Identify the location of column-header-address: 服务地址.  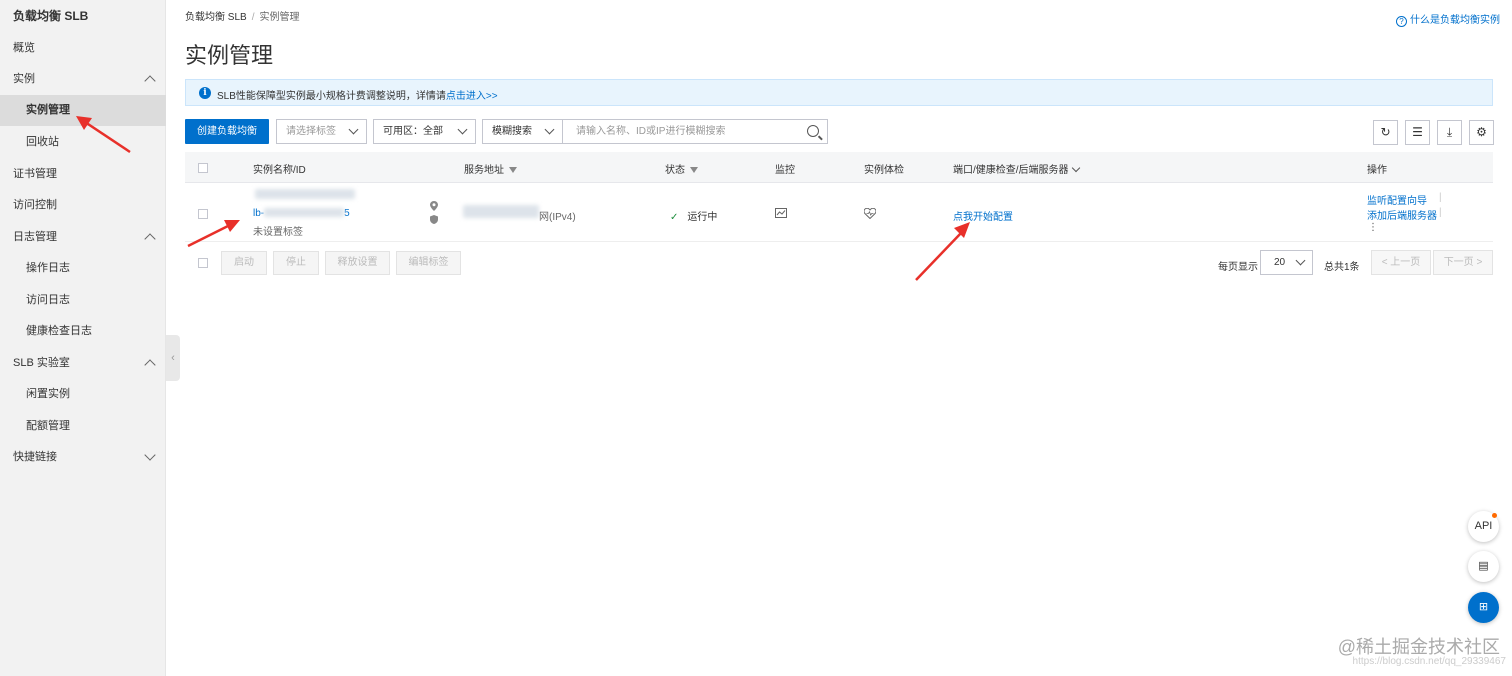
(490, 168).